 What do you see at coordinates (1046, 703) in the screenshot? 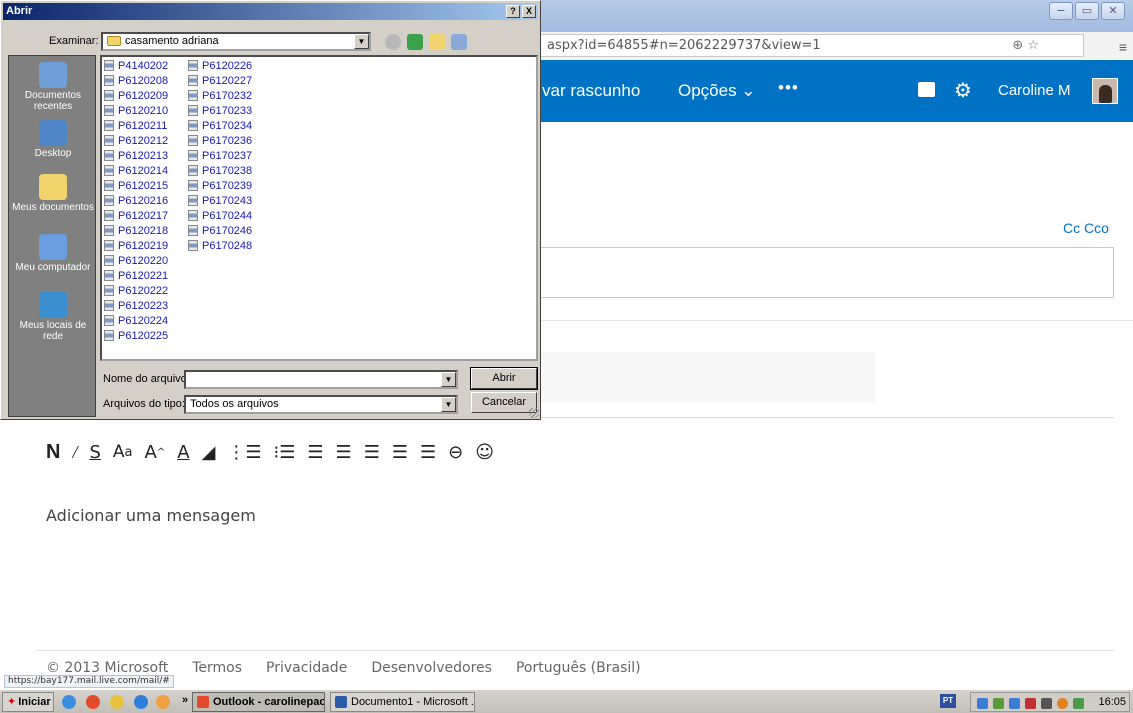
I see `volume-icon` at bounding box center [1046, 703].